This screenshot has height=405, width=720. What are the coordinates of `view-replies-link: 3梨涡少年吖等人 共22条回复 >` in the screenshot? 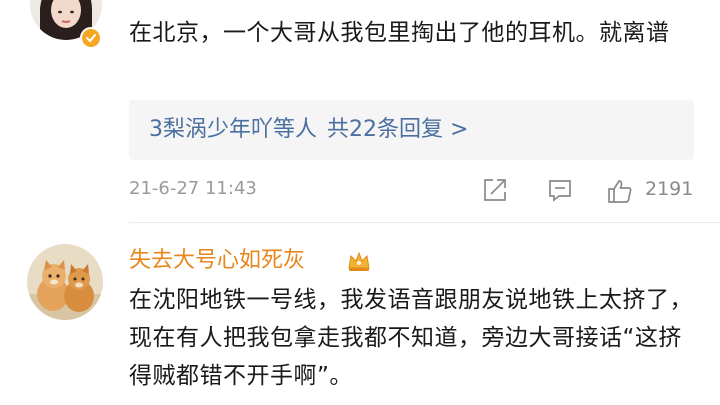 It's located at (308, 130).